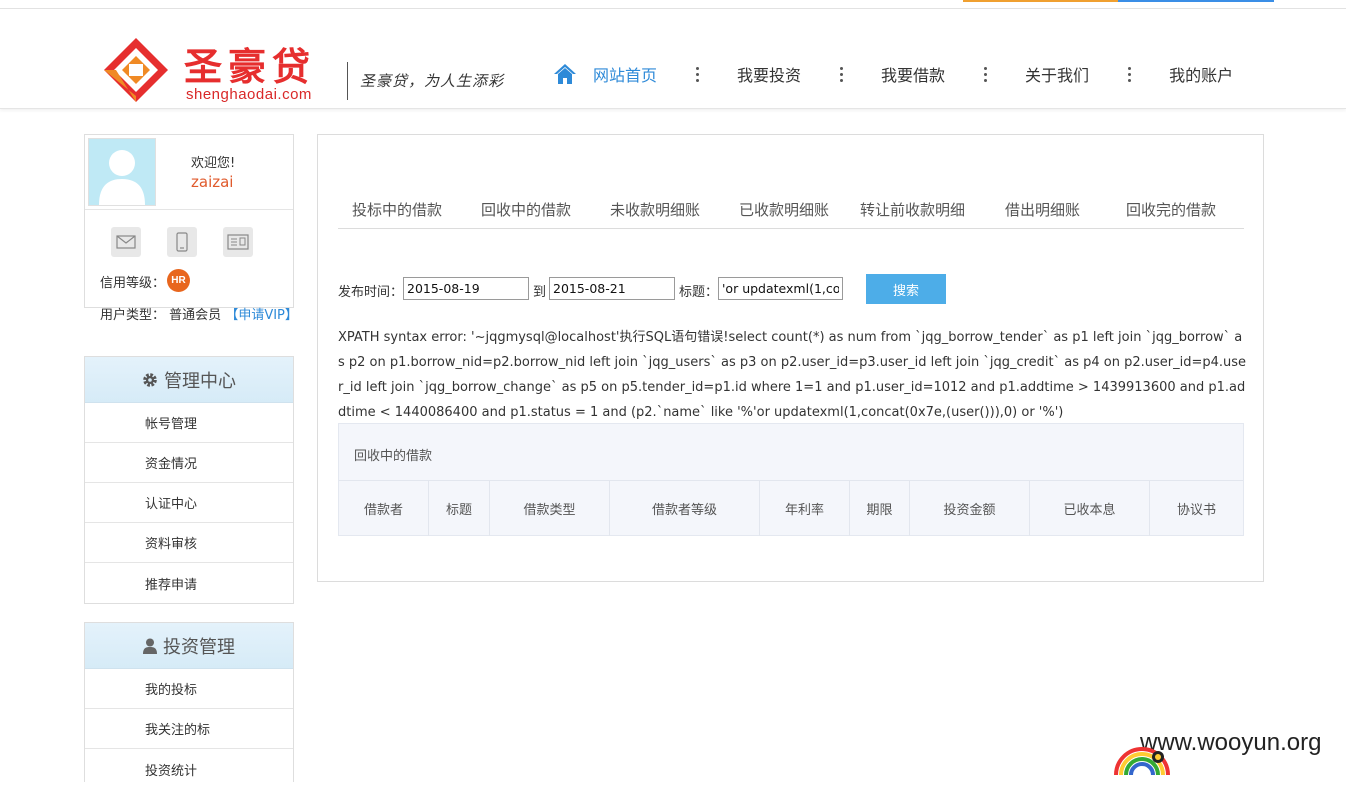 This screenshot has width=1346, height=789. I want to click on user-info-box: 欢迎您! zaizai 信用等级： HR 用户类型： 普通会员 【申请VIP】, so click(191, 228).